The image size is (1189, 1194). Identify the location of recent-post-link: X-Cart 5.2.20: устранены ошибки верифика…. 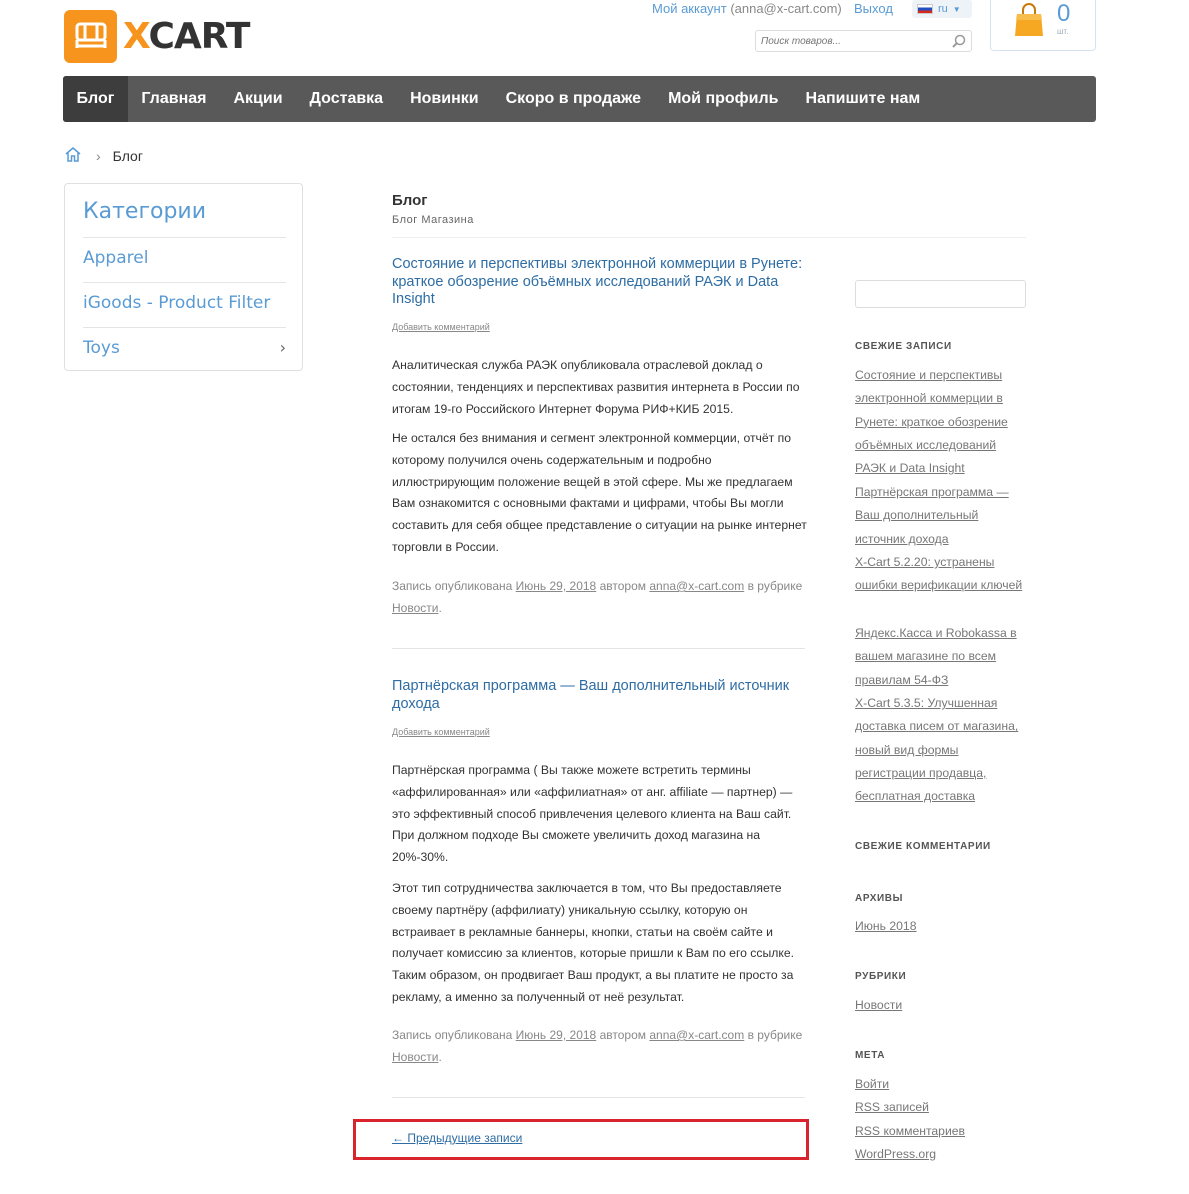
(942, 574).